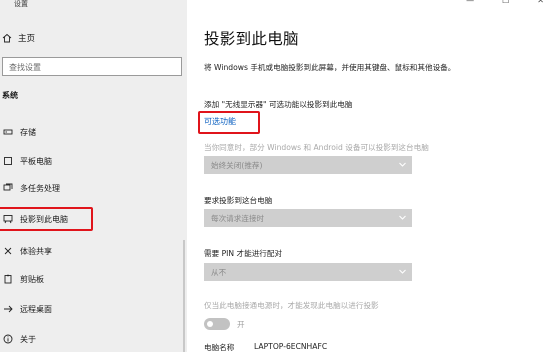  I want to click on storage-icon, so click(8, 132).